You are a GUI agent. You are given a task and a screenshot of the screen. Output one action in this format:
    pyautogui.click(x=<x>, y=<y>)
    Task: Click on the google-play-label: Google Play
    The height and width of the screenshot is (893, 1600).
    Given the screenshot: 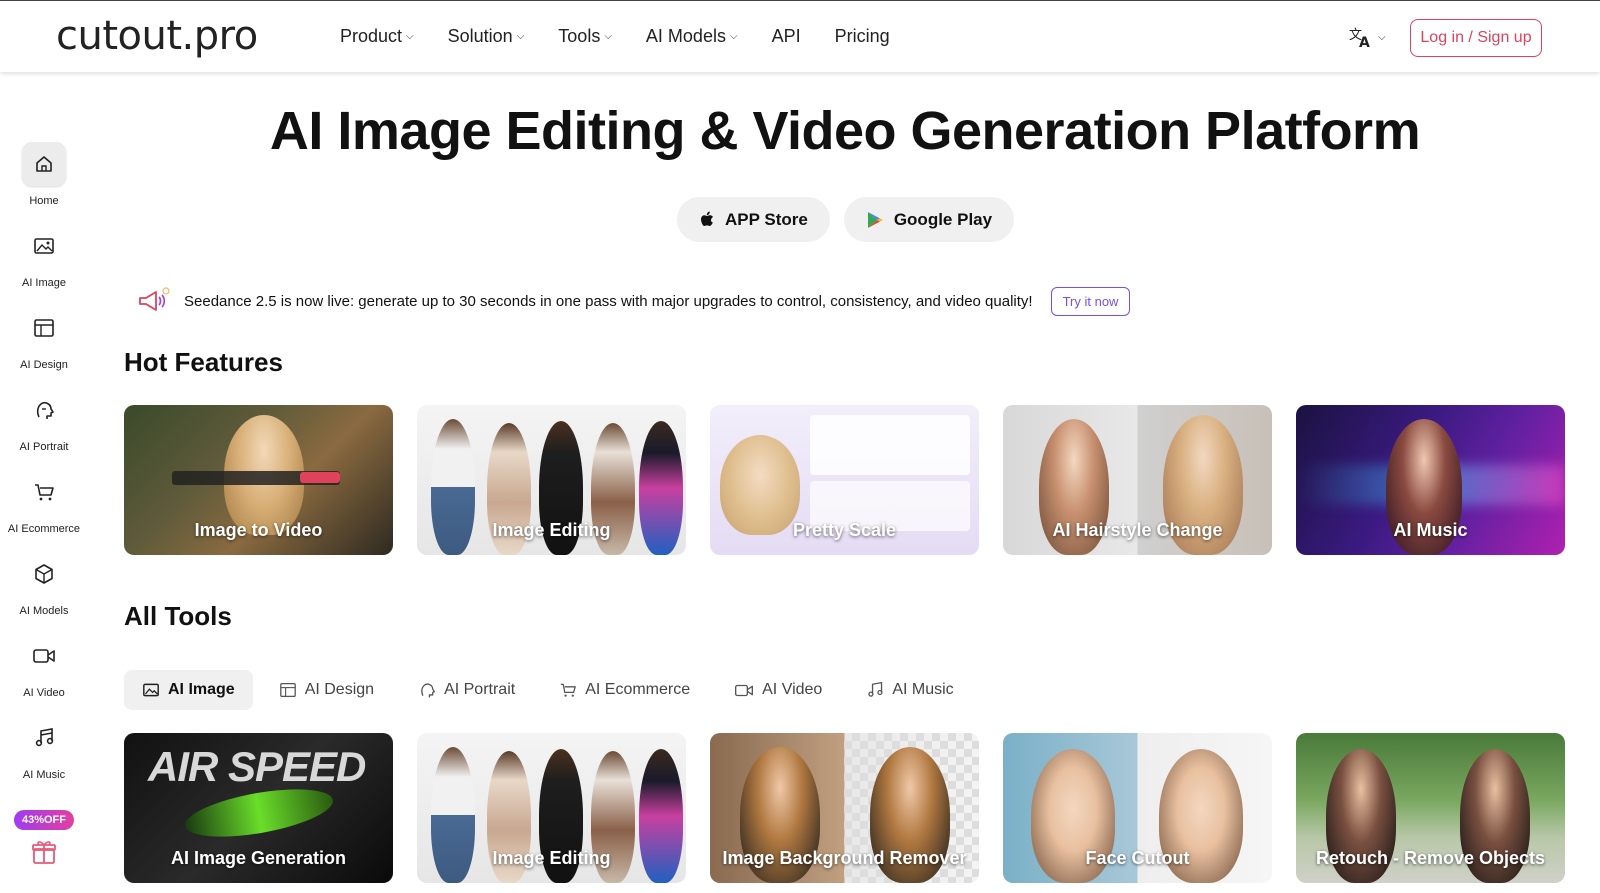 What is the action you would take?
    pyautogui.click(x=943, y=219)
    